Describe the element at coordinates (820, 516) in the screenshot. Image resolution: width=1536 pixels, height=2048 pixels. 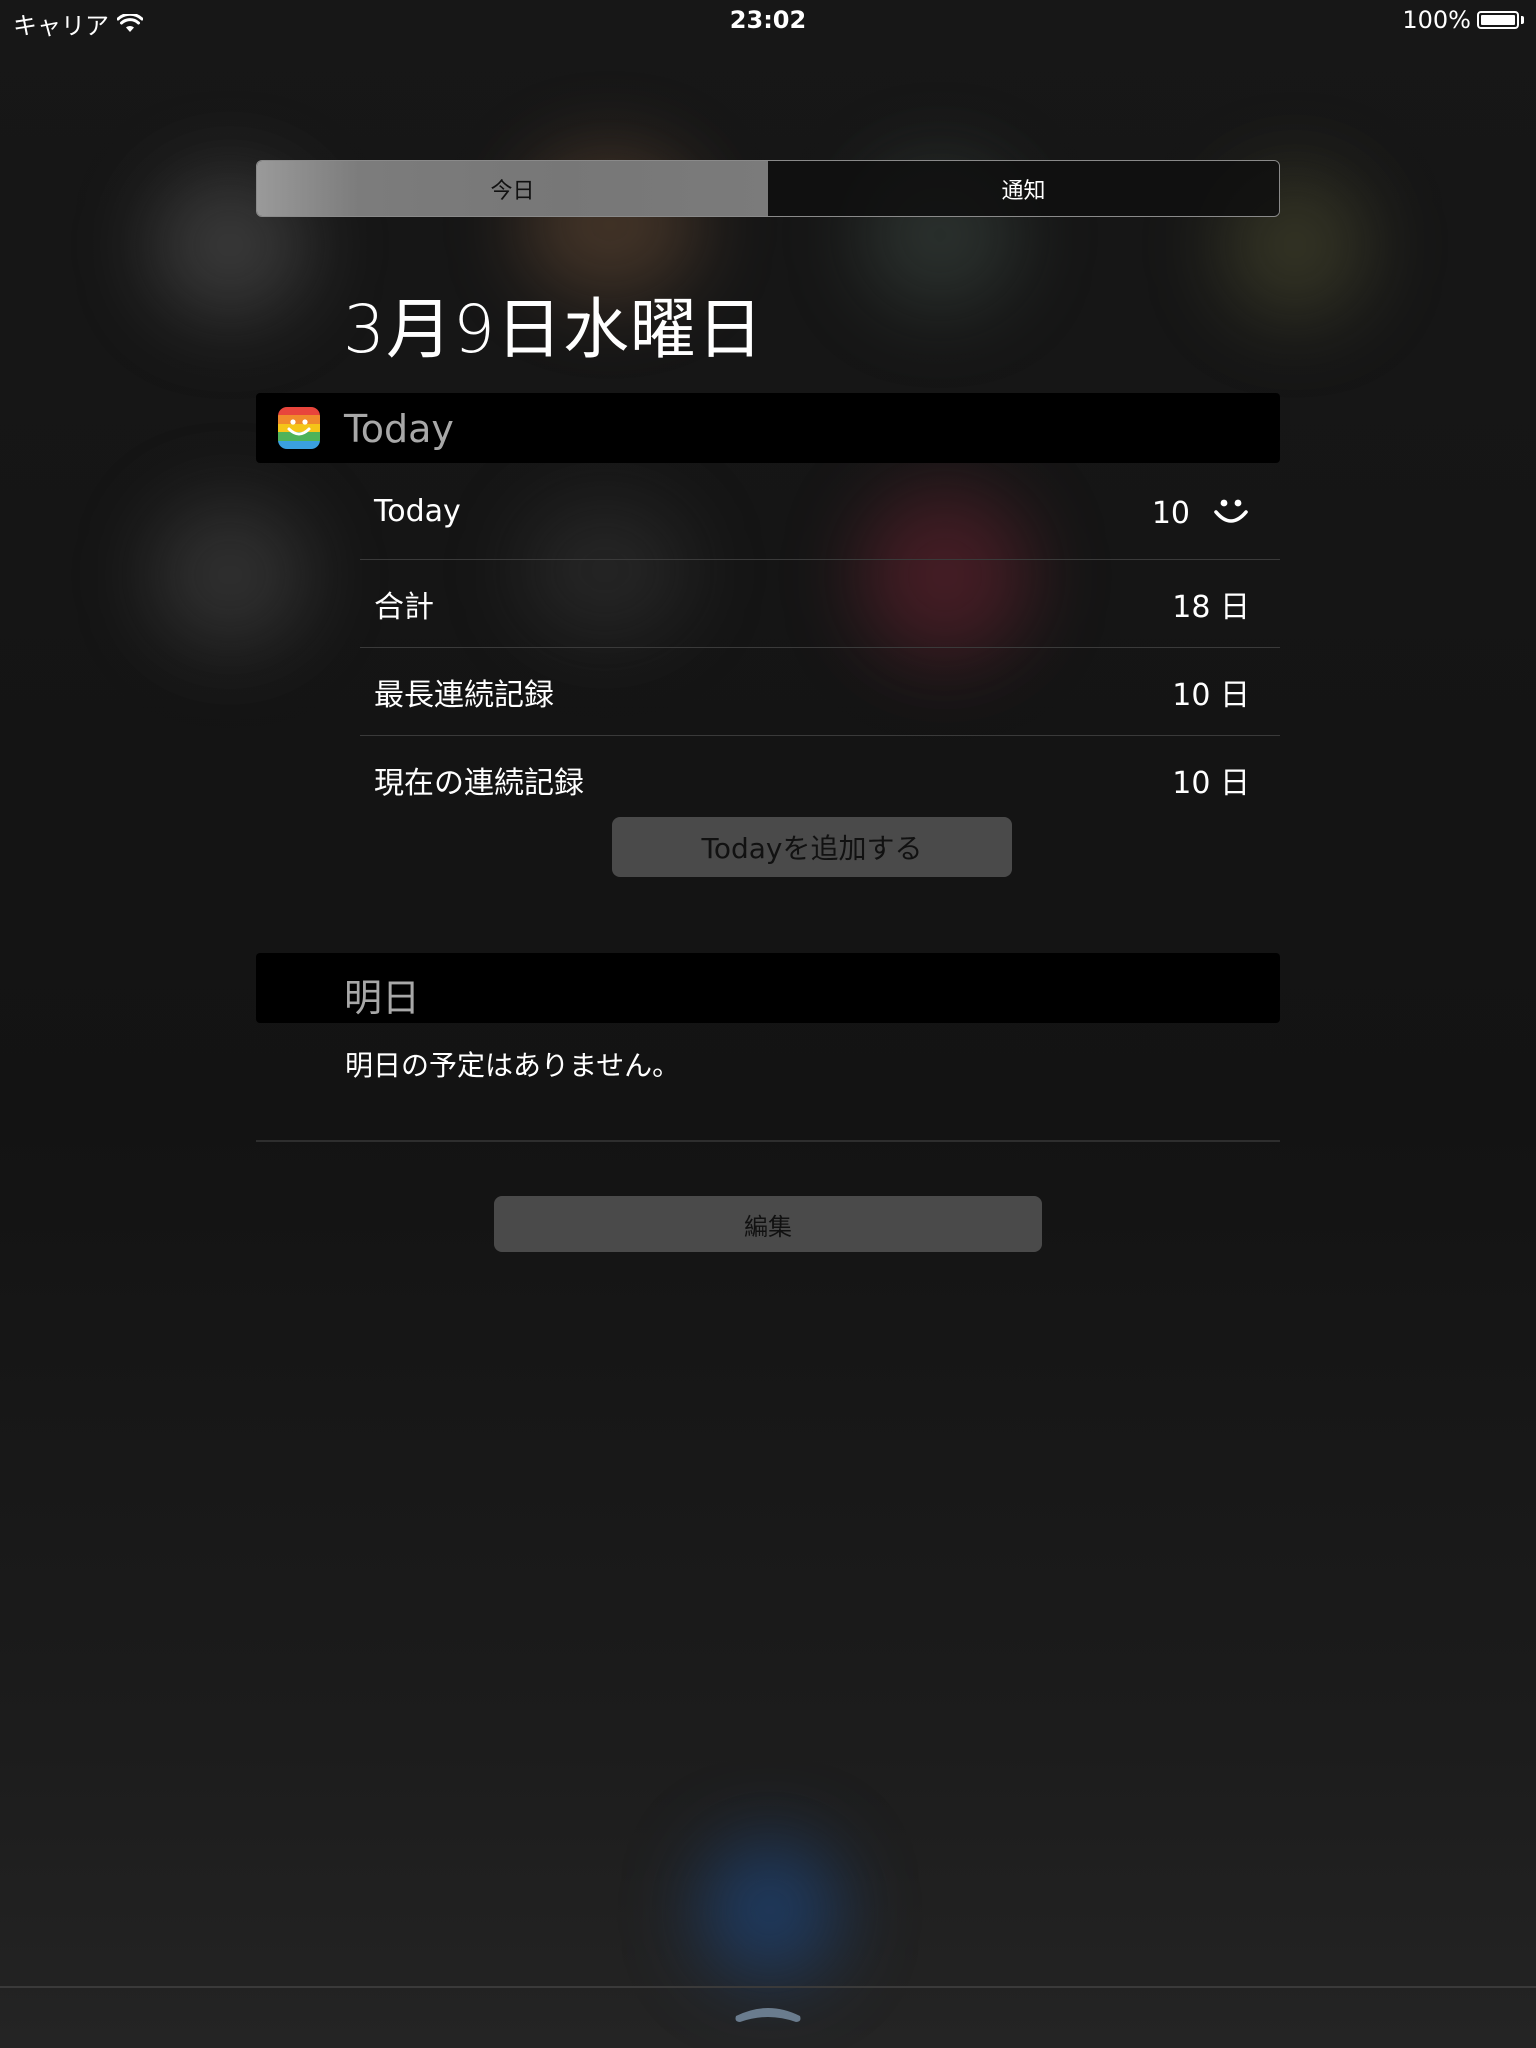
I see `stat-row-today: Today 10` at that location.